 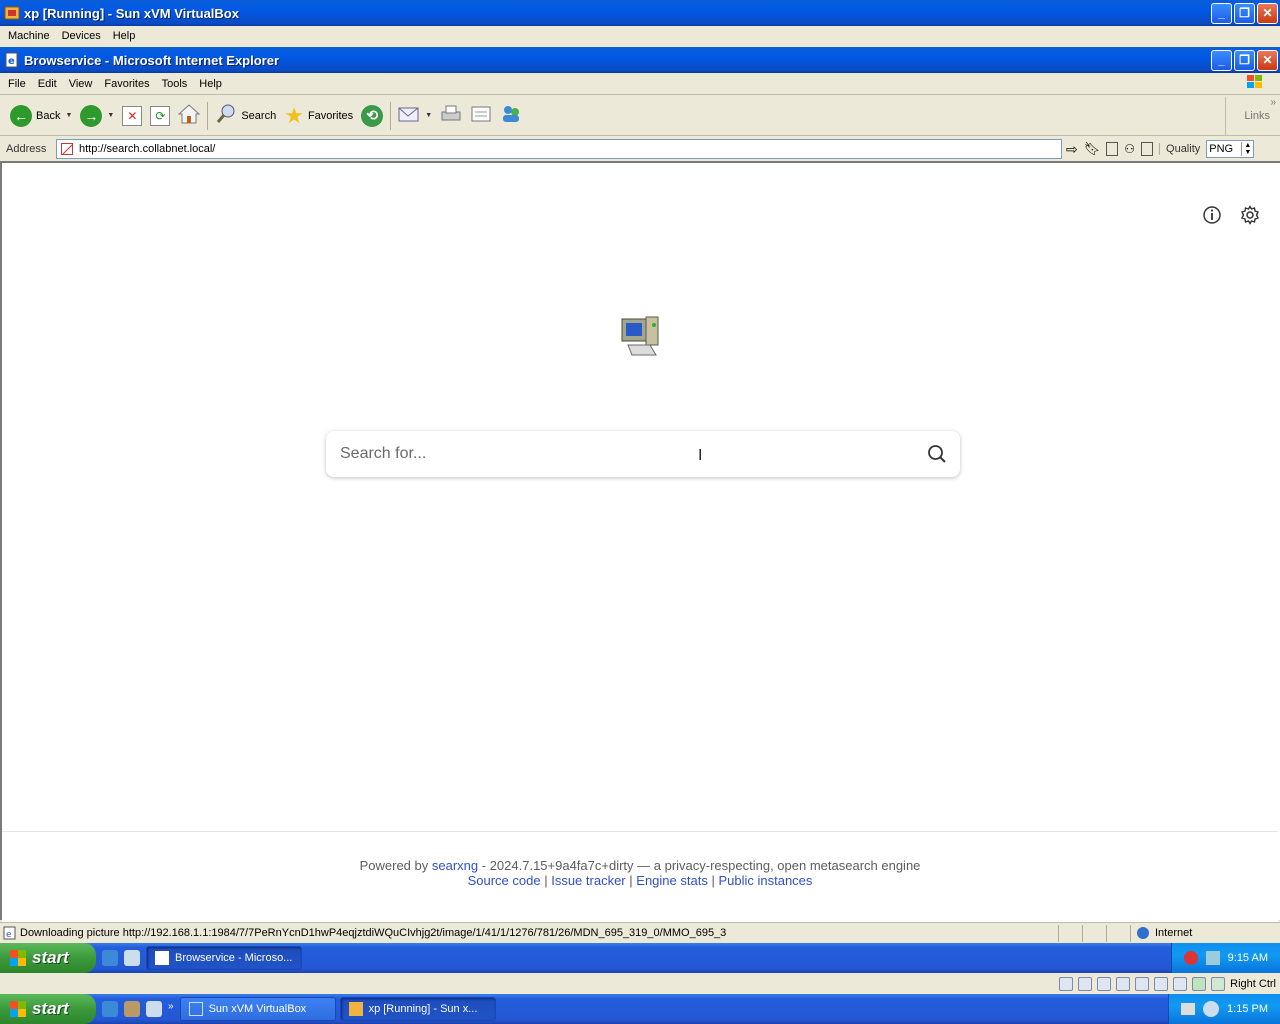 What do you see at coordinates (1212, 216) in the screenshot?
I see `info-icon` at bounding box center [1212, 216].